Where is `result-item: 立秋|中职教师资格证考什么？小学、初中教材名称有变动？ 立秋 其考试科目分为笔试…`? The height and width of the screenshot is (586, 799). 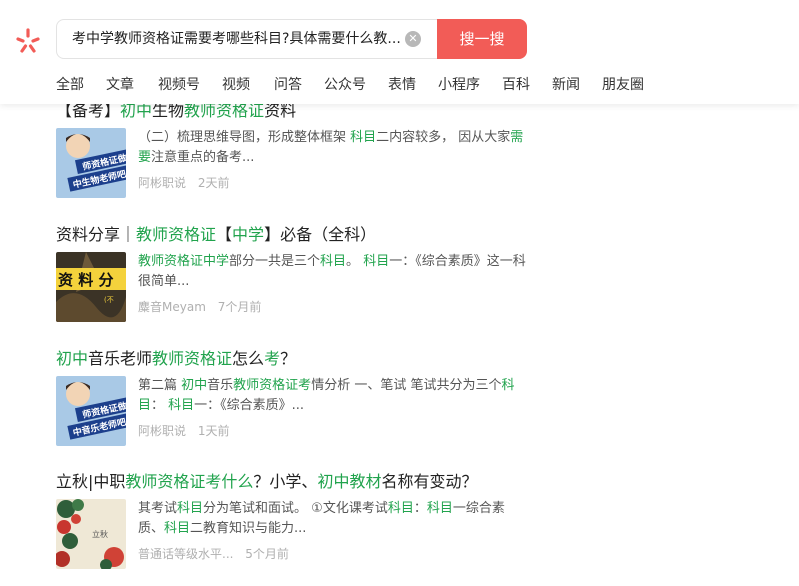
result-item: 立秋|中职教师资格证考什么？小学、初中教材名称有变动？ 立秋 其考试科目分为笔试… is located at coordinates (296, 526).